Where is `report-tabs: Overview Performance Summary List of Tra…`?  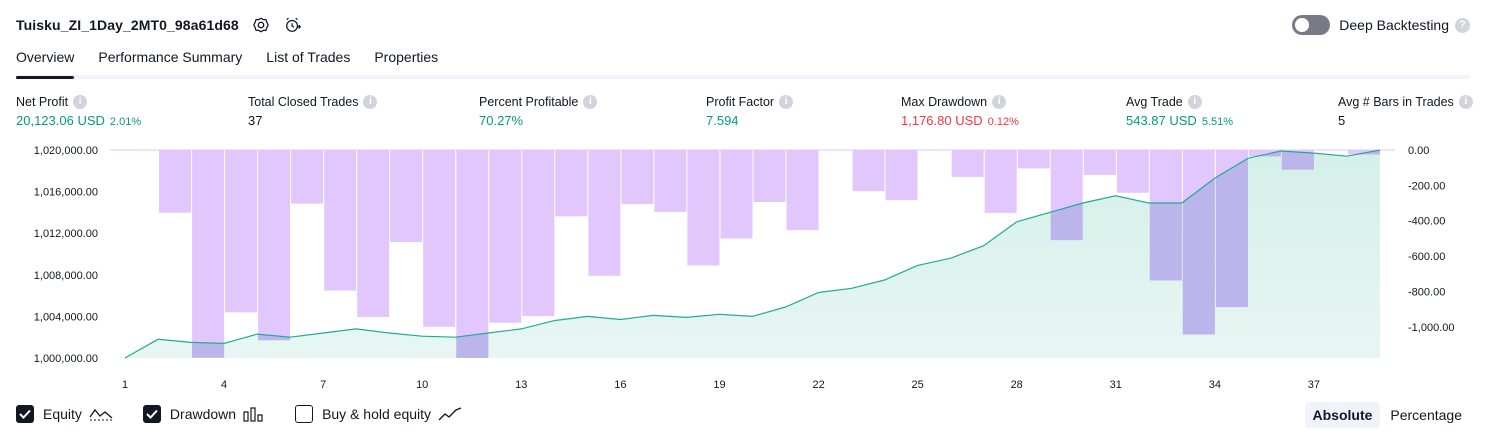 report-tabs: Overview Performance Summary List of Tra… is located at coordinates (743, 63).